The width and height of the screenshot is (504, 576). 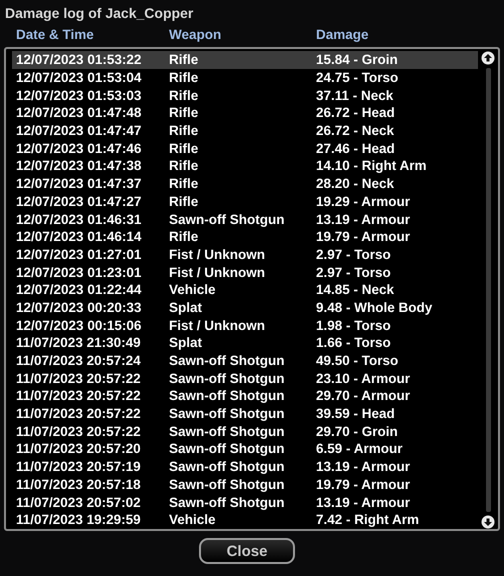 I want to click on table-cell-text: 12/07/2023 01:53:04, so click(x=79, y=78).